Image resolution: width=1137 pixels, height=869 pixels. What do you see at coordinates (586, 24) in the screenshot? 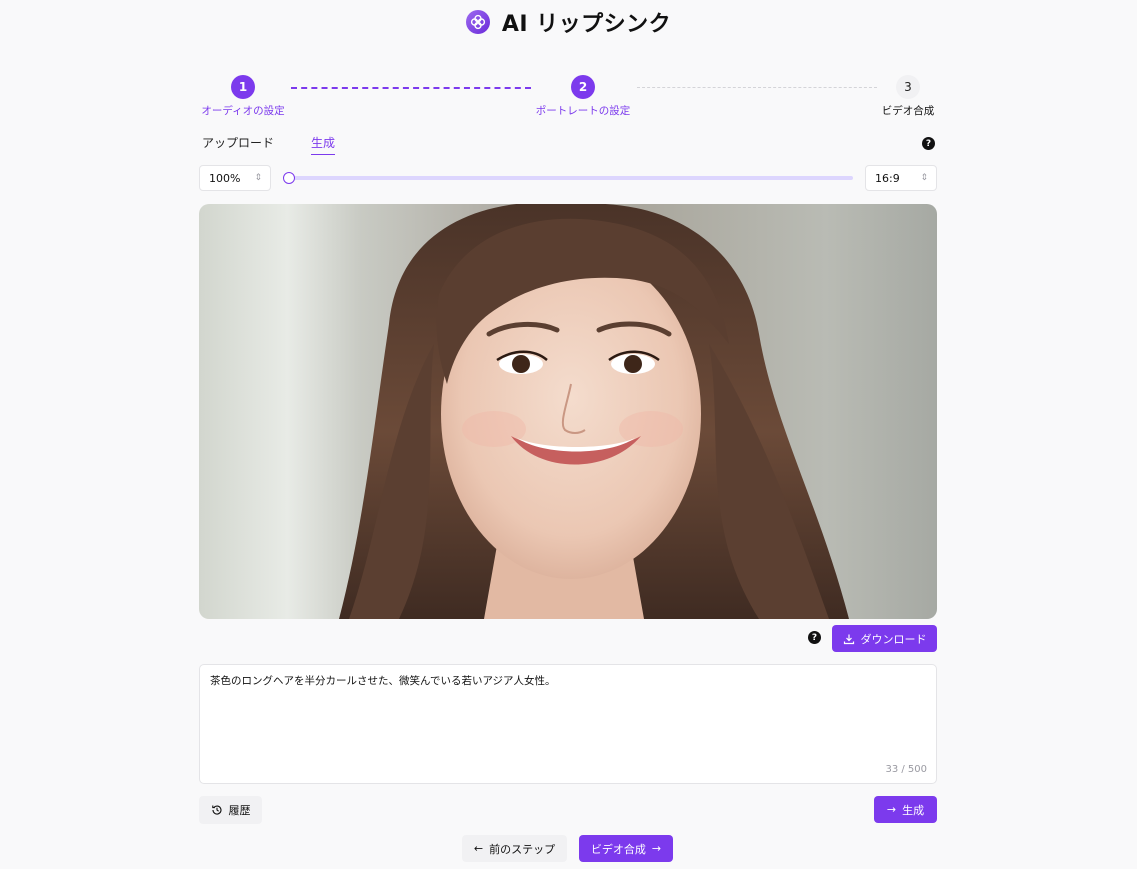
I see `page-title: AI リップシンク` at bounding box center [586, 24].